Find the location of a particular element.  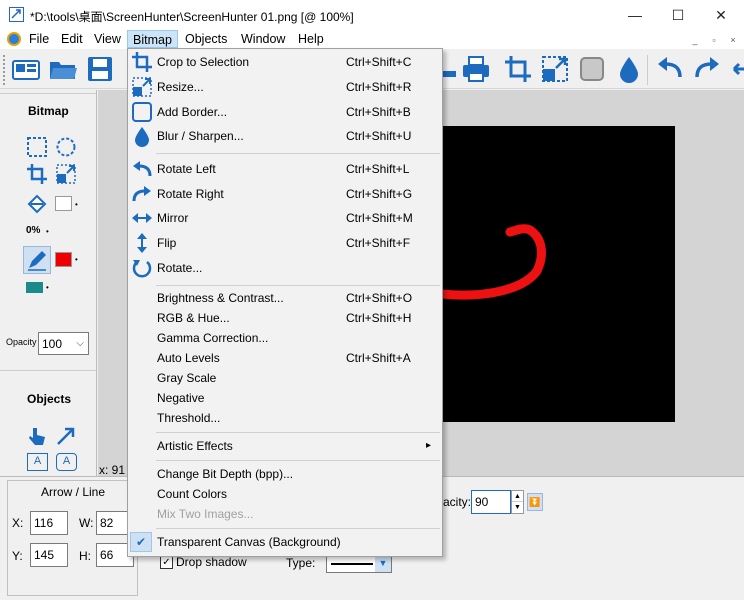

arrow-tool-icon is located at coordinates (66, 436).